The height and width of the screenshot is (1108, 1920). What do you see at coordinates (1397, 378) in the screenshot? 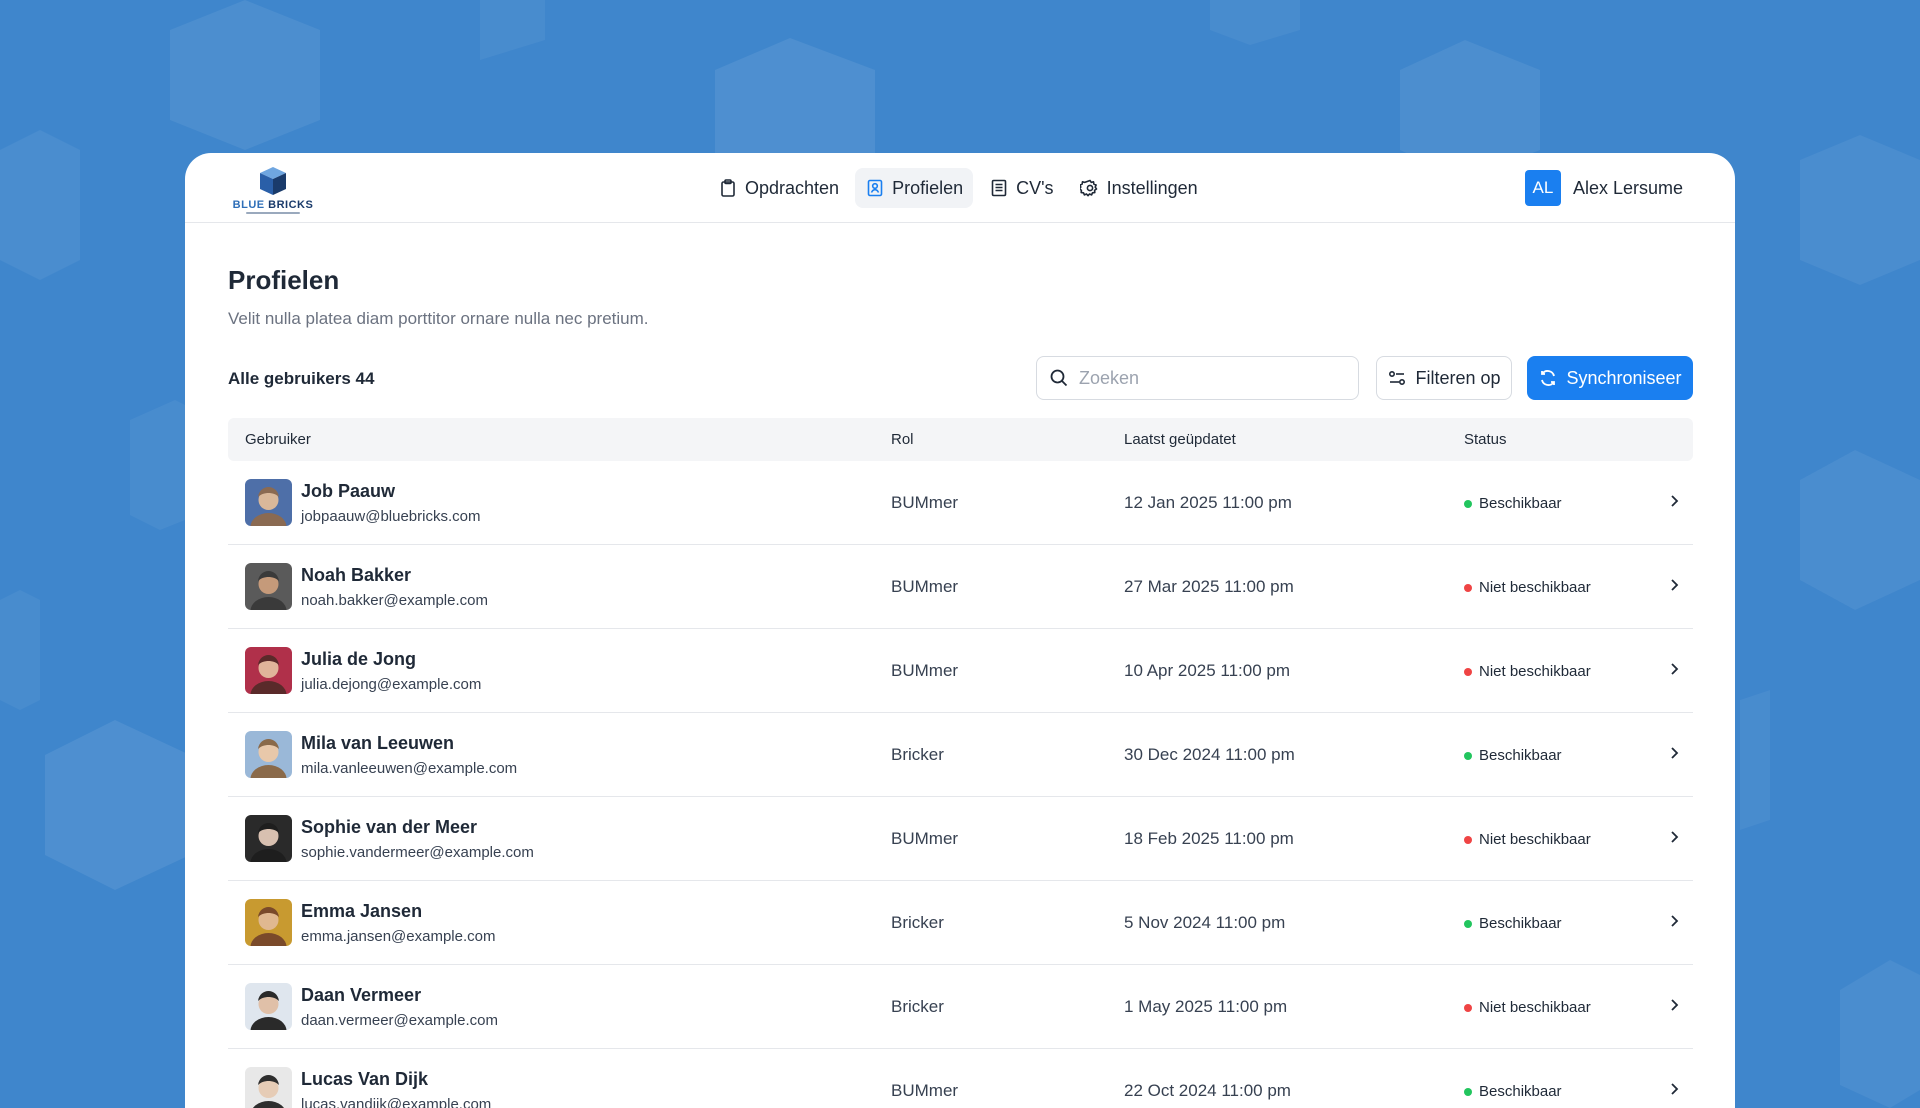
I see `filter-sliders-icon` at bounding box center [1397, 378].